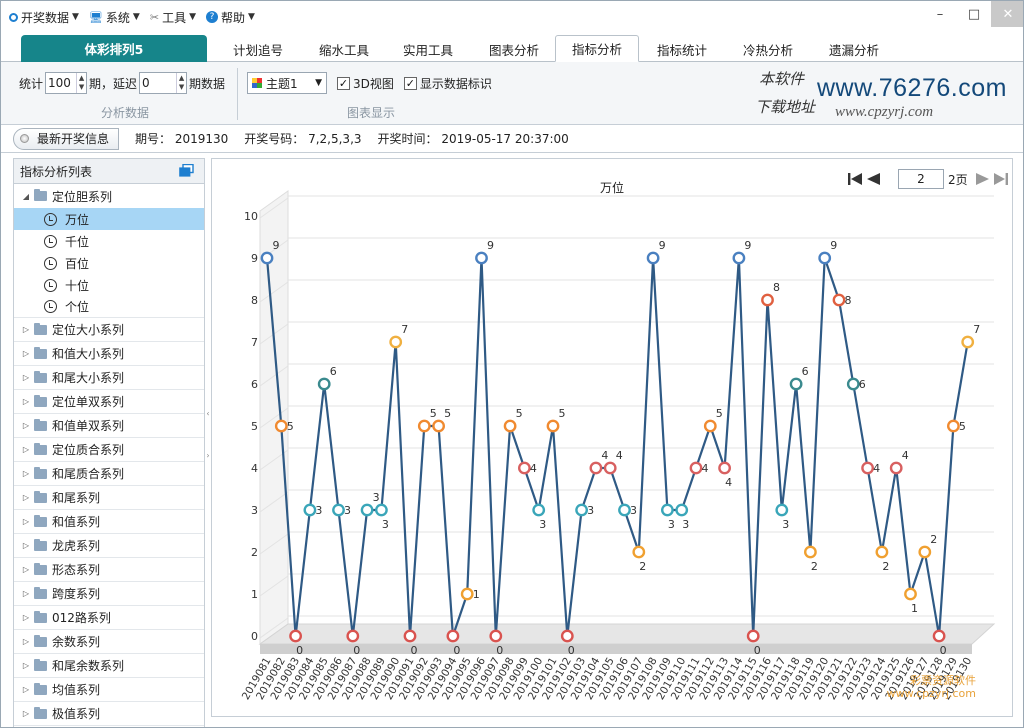 The width and height of the screenshot is (1024, 728). What do you see at coordinates (230, 17) in the screenshot?
I see `menu-help: ? 帮助 ▼` at bounding box center [230, 17].